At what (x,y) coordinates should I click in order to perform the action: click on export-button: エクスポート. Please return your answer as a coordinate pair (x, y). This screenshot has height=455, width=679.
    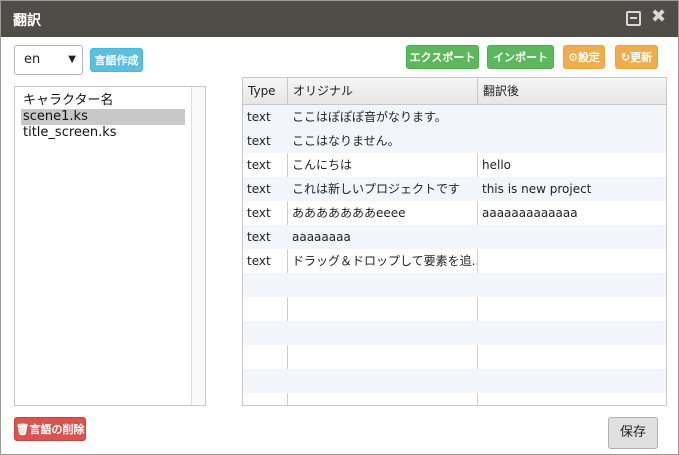
    Looking at the image, I should click on (442, 57).